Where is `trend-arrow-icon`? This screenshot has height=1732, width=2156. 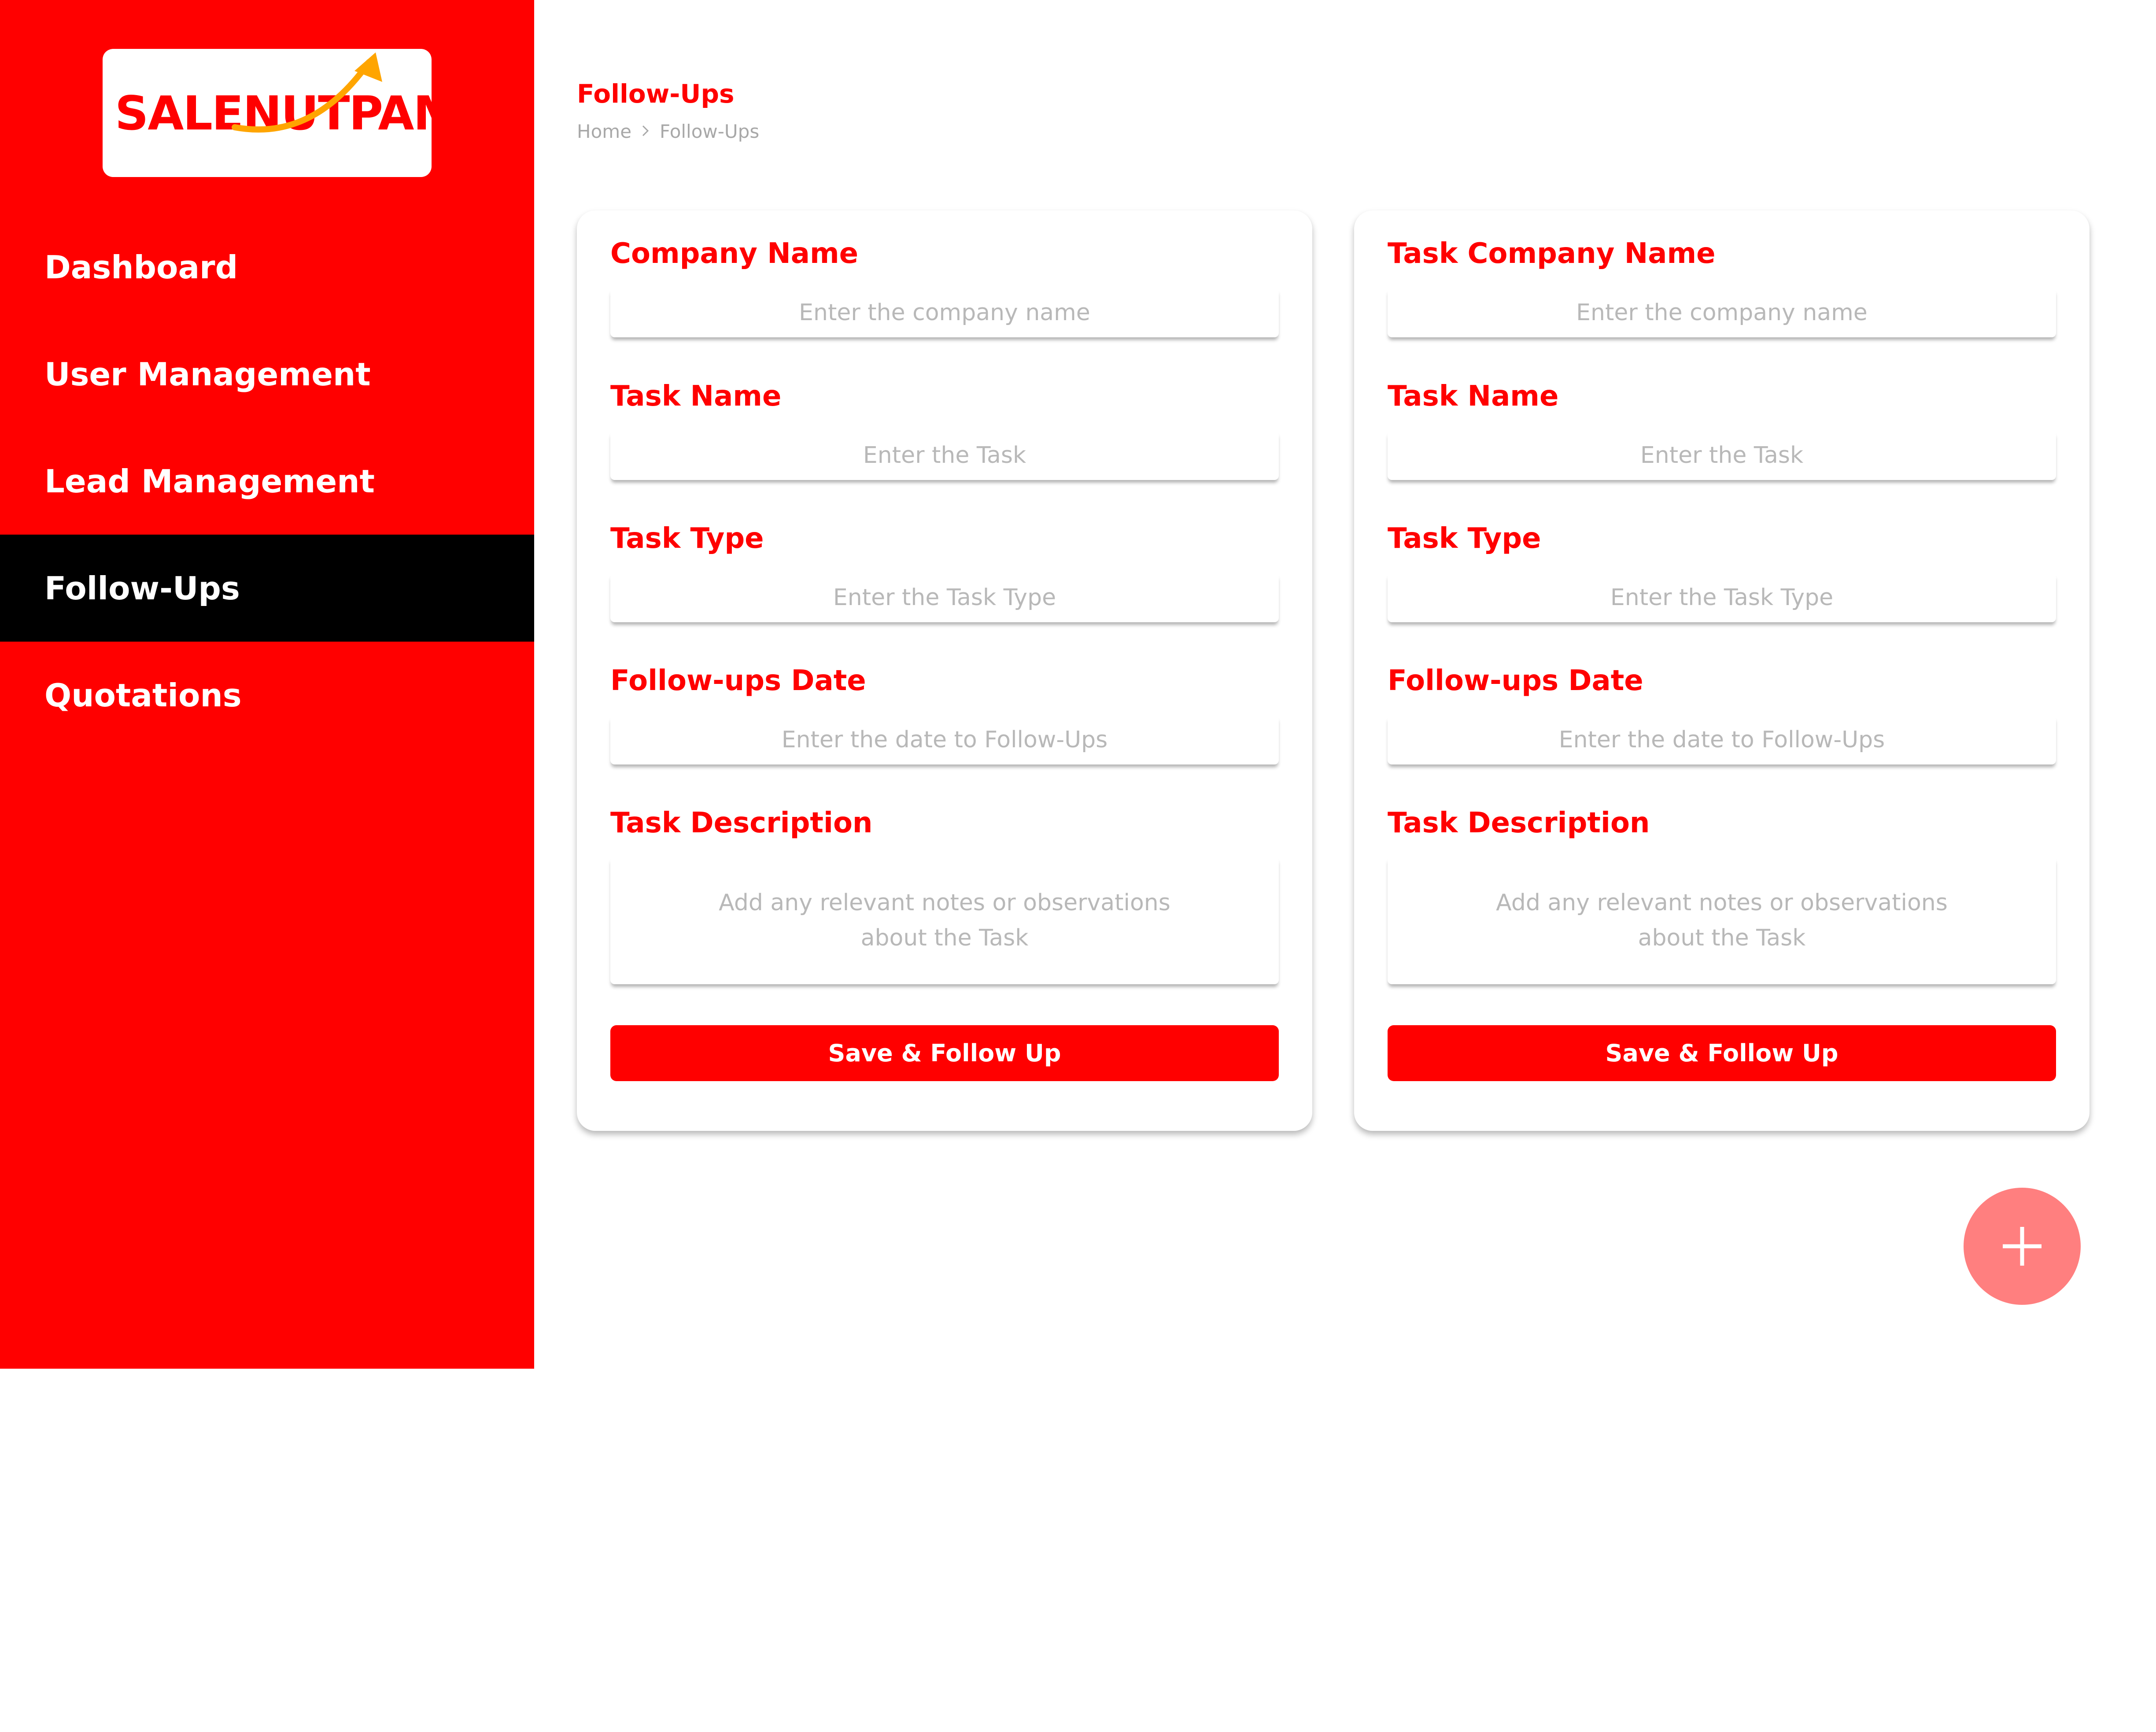 trend-arrow-icon is located at coordinates (307, 92).